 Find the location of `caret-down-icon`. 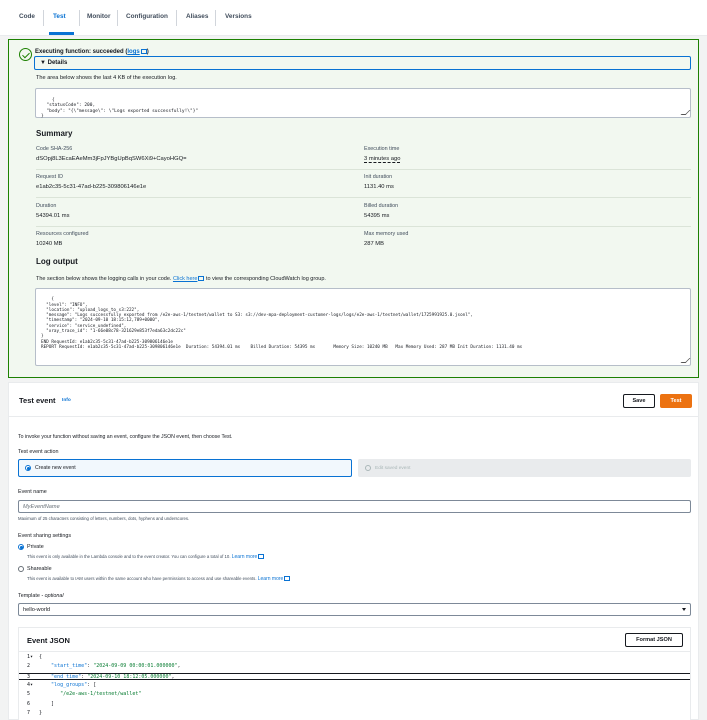

caret-down-icon is located at coordinates (684, 609).